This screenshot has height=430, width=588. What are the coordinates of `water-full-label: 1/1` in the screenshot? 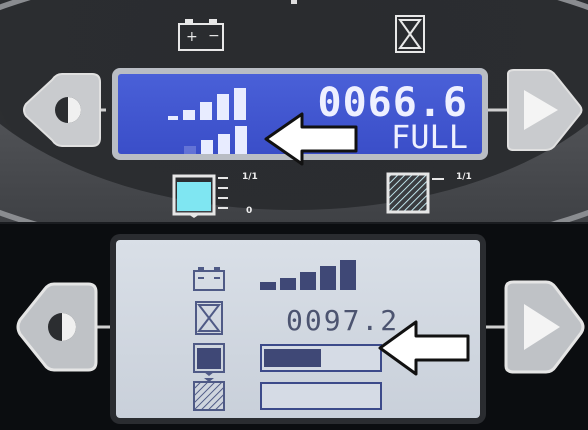 It's located at (250, 177).